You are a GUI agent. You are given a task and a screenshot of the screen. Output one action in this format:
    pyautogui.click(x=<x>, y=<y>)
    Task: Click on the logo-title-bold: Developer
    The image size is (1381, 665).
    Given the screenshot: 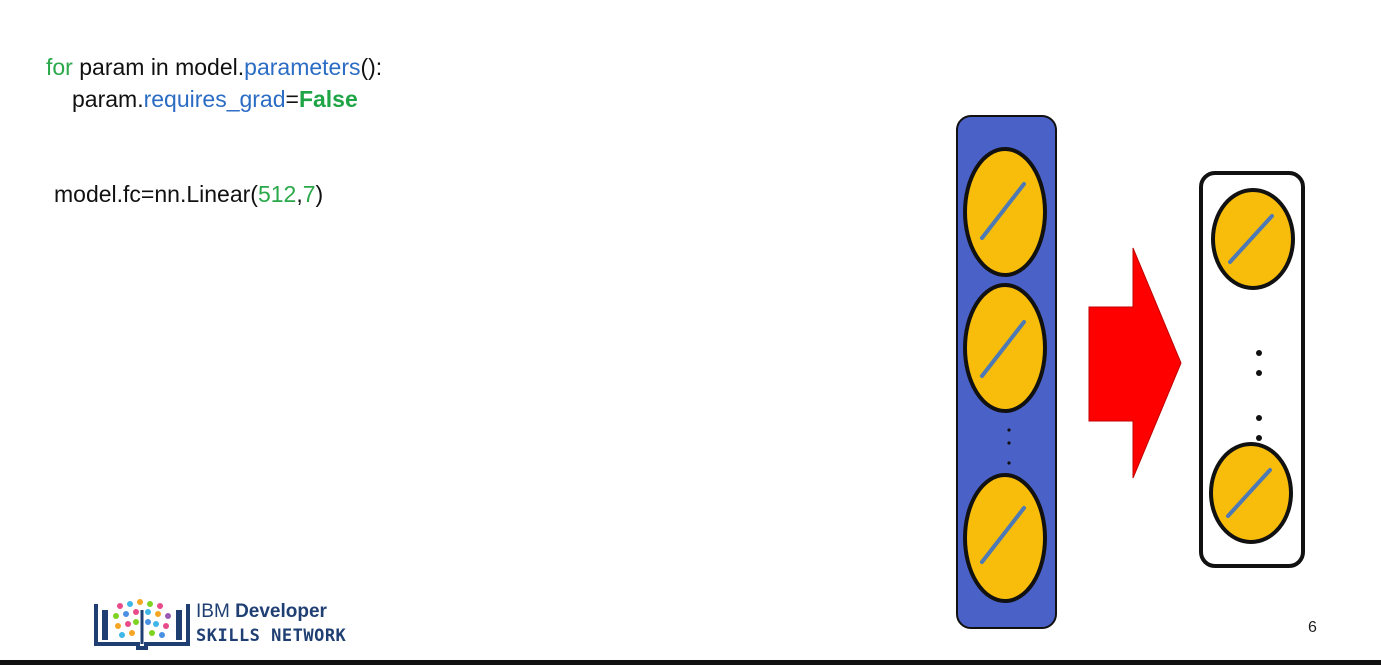 What is the action you would take?
    pyautogui.click(x=281, y=611)
    